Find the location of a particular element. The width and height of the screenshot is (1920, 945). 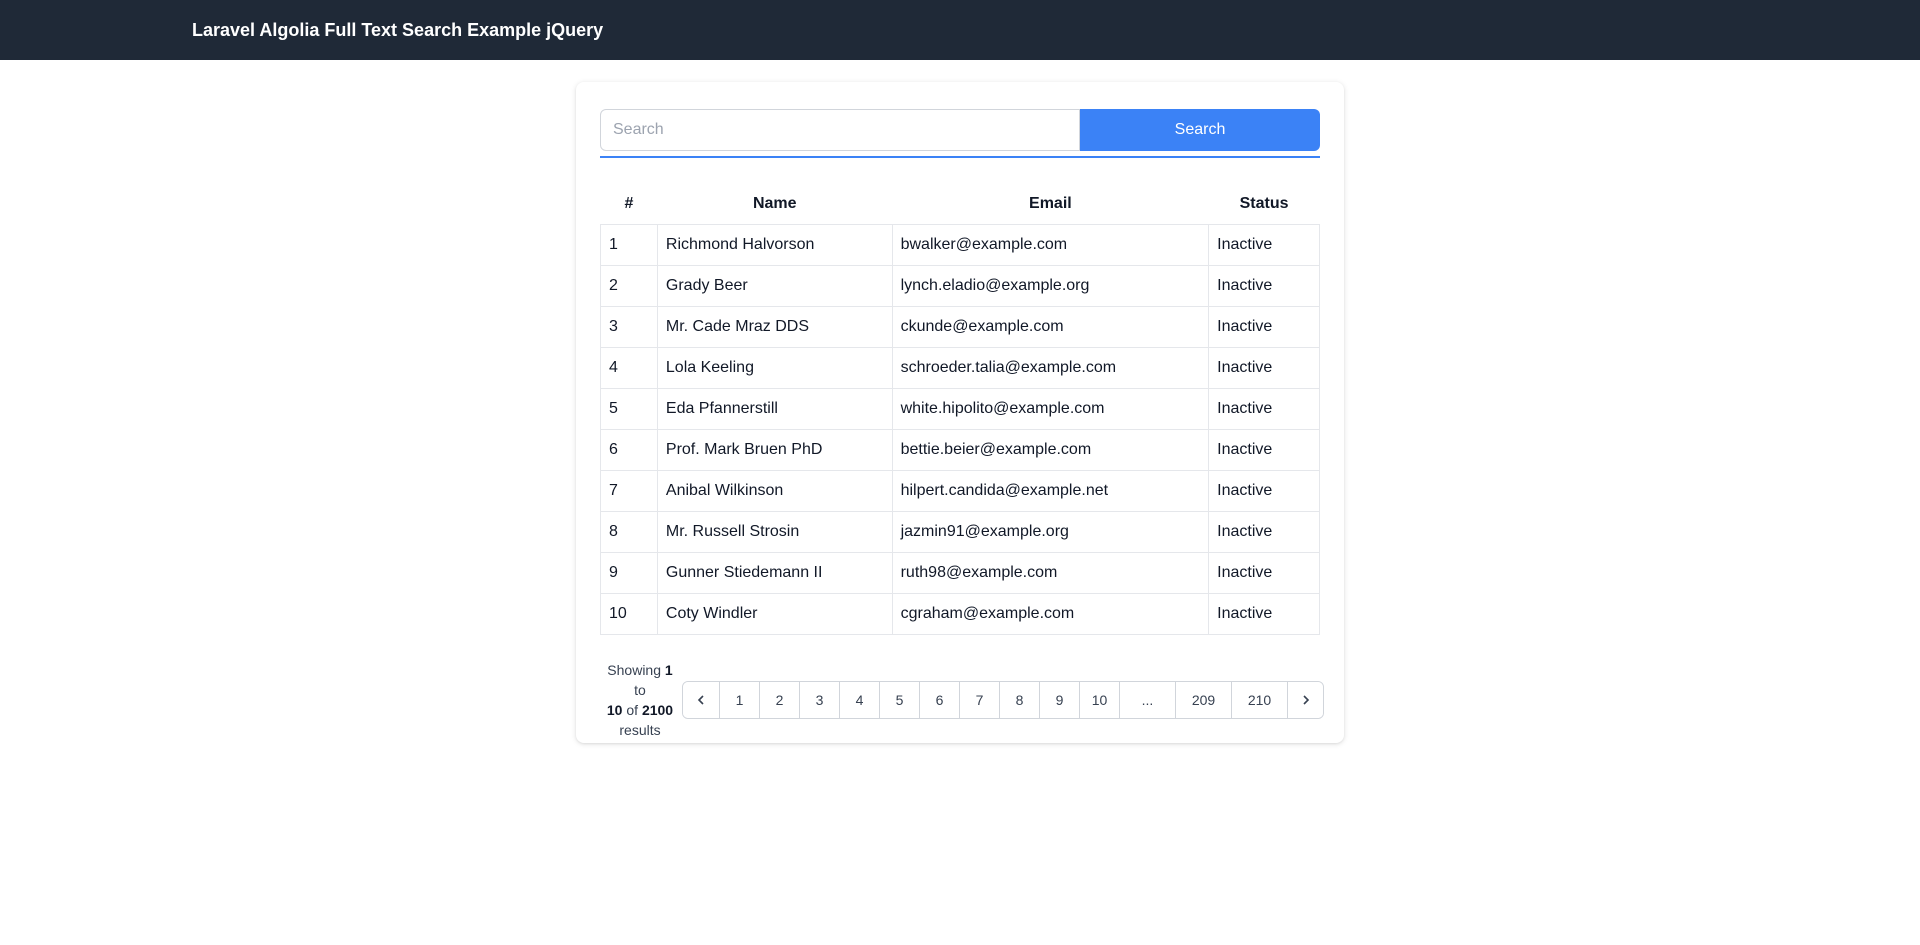

row-number: 10 is located at coordinates (629, 614).